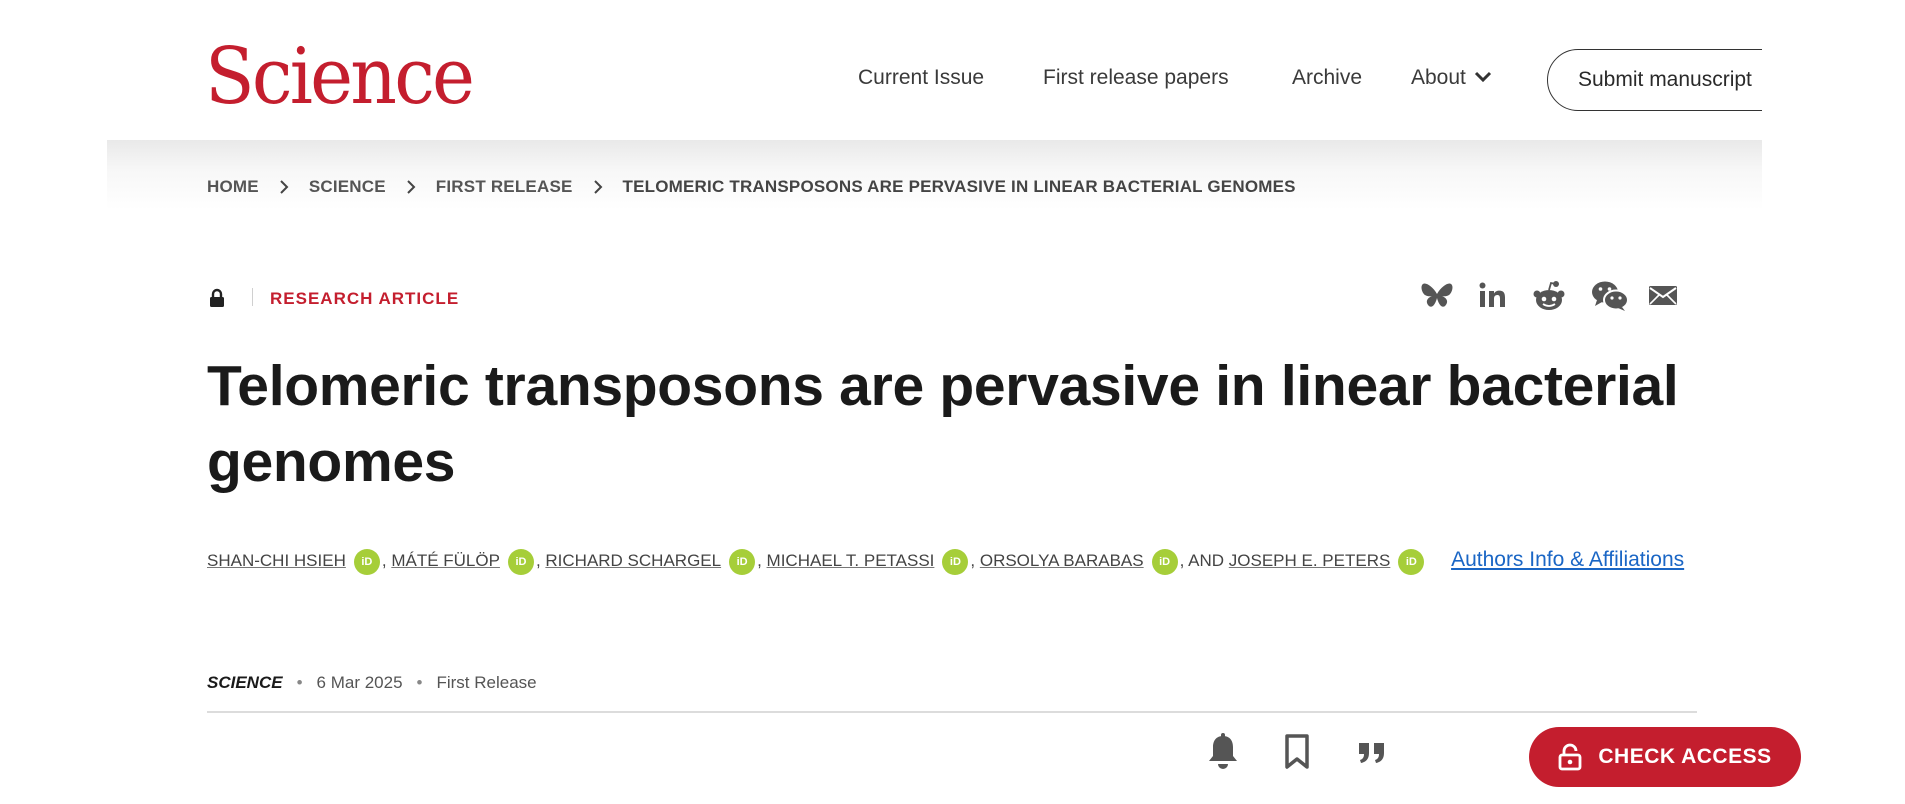  I want to click on publication-section: First Release, so click(486, 683).